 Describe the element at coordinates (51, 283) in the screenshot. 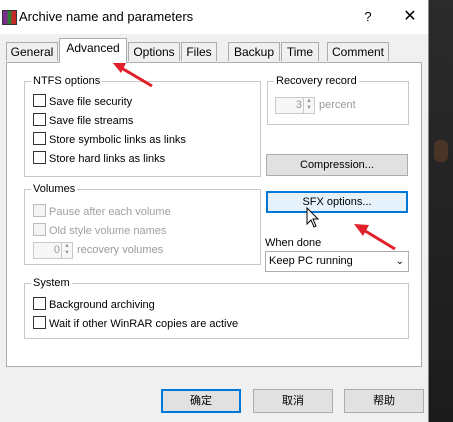

I see `system-legend: System` at that location.